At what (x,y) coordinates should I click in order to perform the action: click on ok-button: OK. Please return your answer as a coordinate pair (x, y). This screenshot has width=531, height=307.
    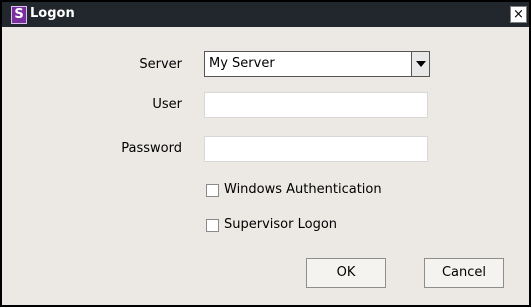
    Looking at the image, I should click on (346, 273).